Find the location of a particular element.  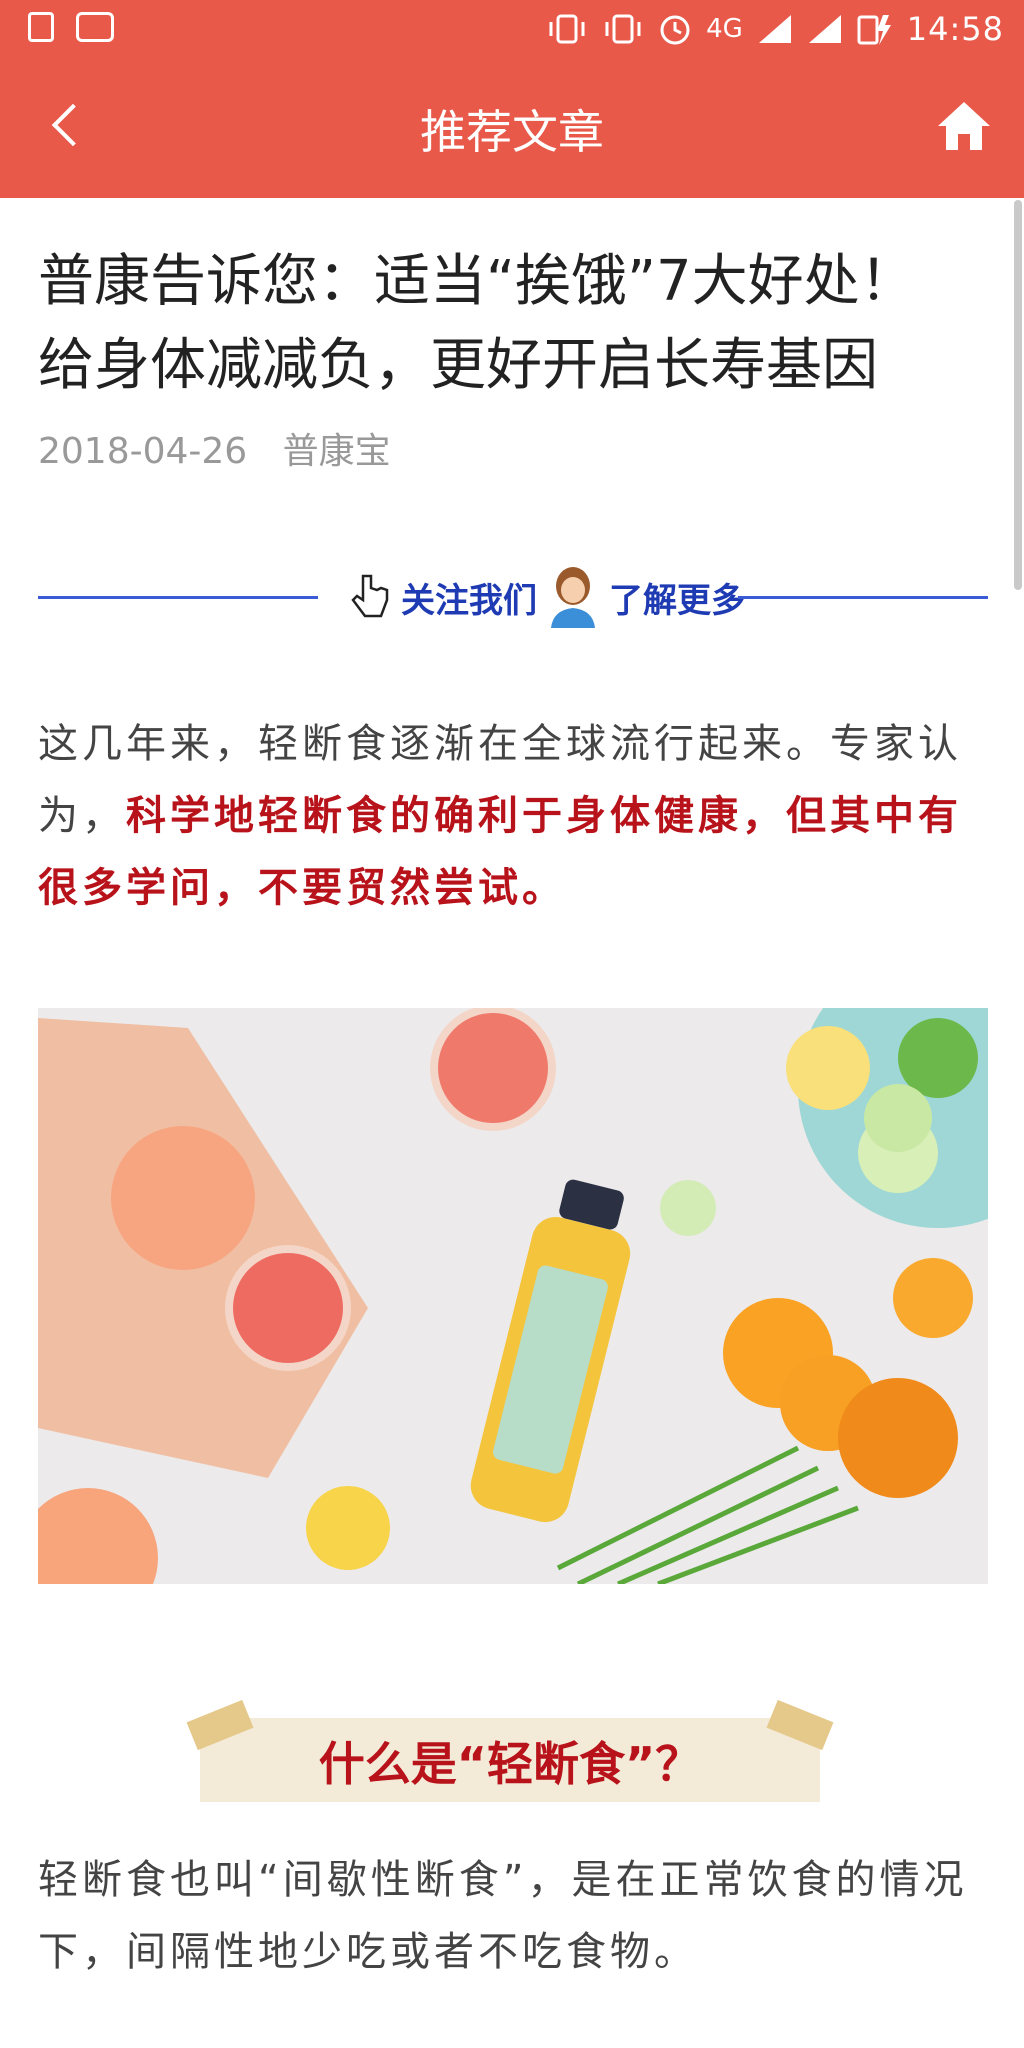

lemon is located at coordinates (348, 1528).